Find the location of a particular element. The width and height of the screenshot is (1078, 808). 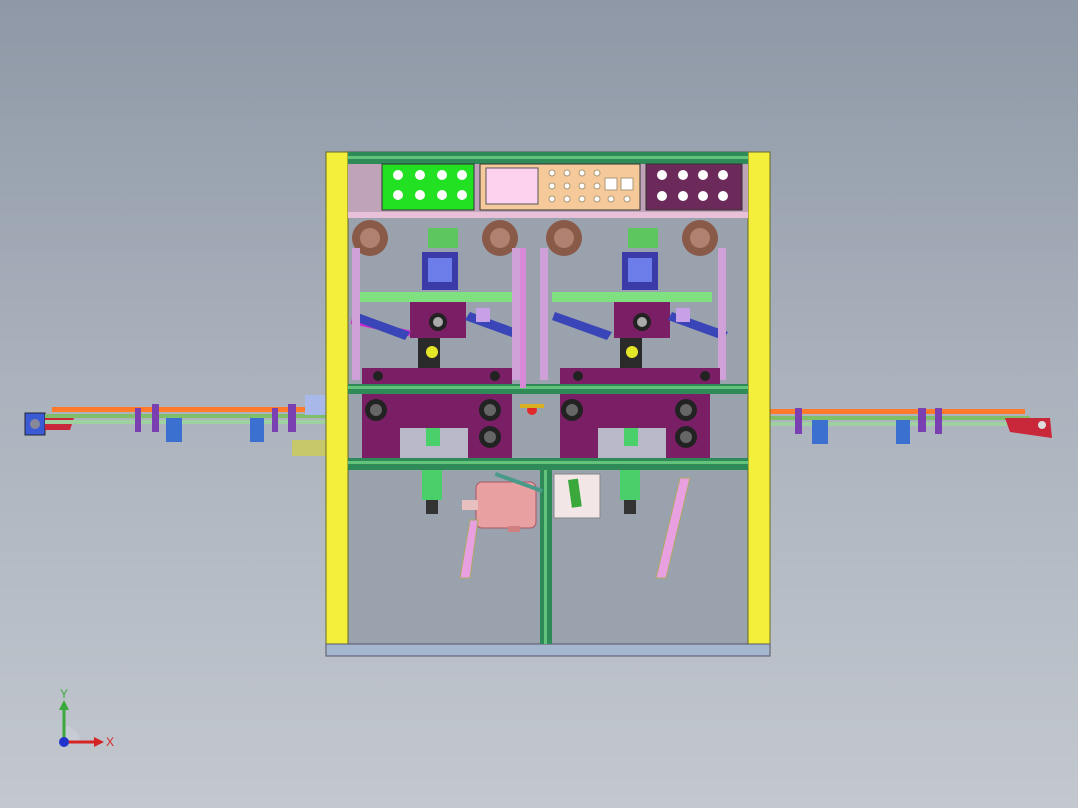

y-axis-label: Y is located at coordinates (64, 694).